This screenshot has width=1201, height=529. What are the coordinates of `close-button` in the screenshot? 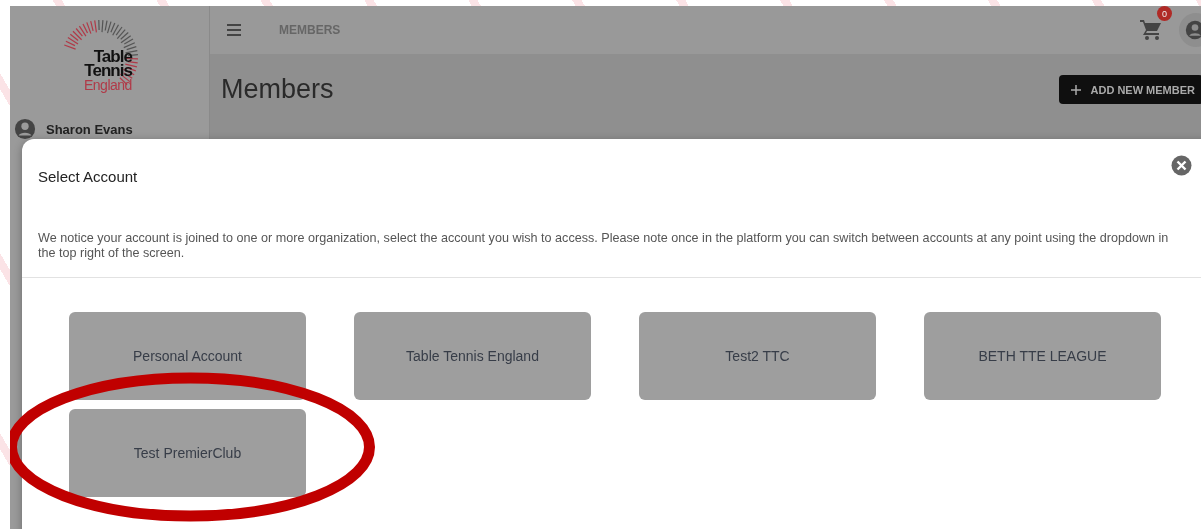 It's located at (1181, 165).